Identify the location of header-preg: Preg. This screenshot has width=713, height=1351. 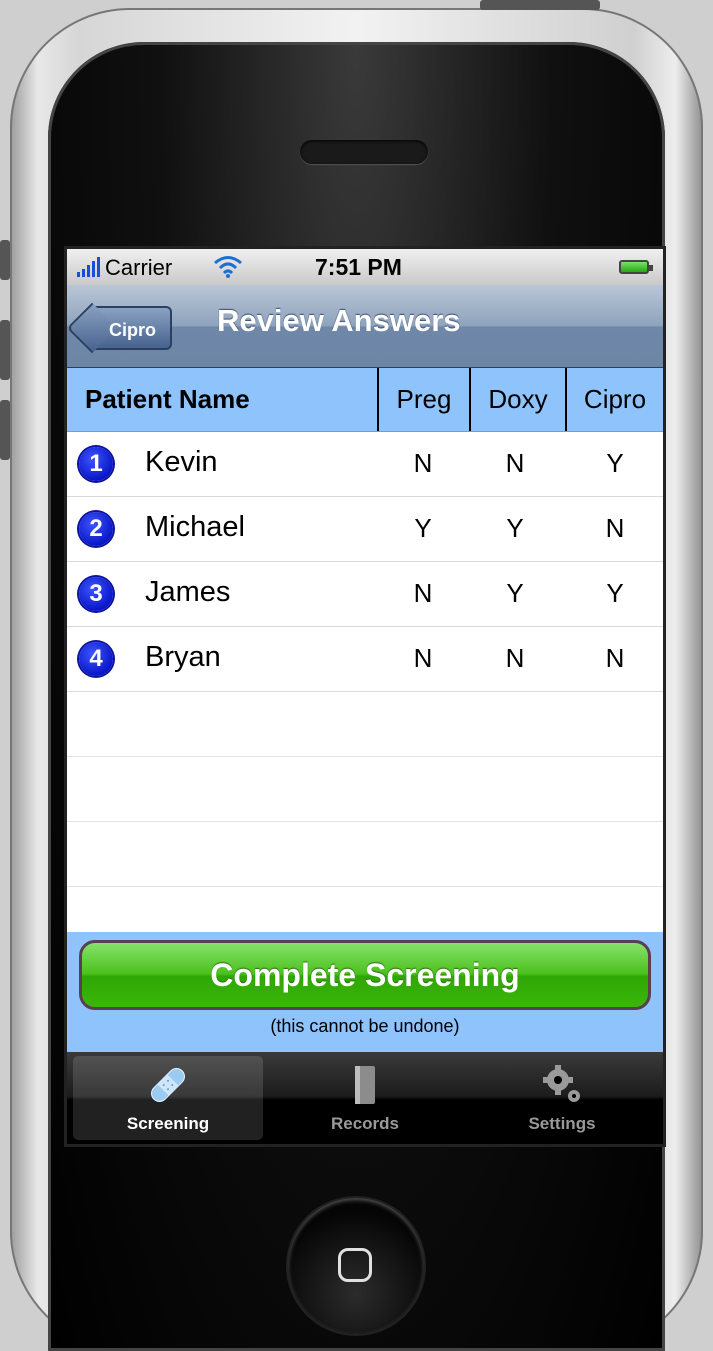
(423, 399).